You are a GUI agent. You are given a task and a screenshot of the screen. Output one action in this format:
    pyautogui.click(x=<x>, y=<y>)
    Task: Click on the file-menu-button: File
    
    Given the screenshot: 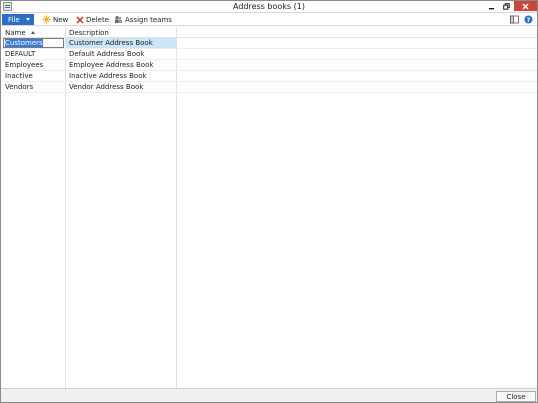 What is the action you would take?
    pyautogui.click(x=18, y=19)
    